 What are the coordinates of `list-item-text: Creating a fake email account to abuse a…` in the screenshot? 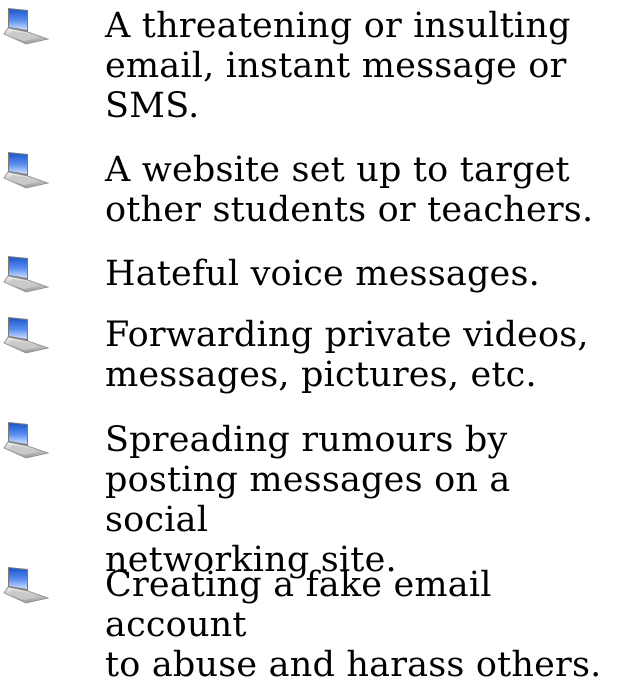 It's located at (353, 625).